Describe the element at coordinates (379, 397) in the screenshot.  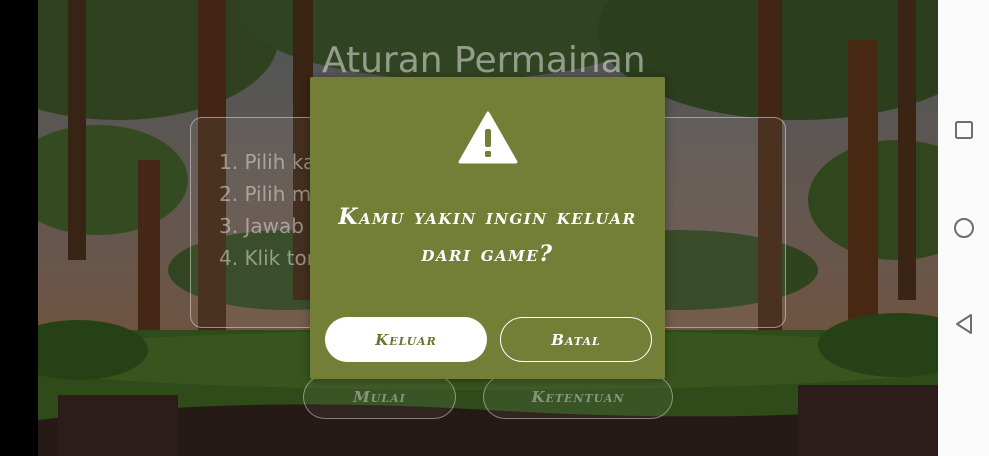
I see `start-button: Mulai` at that location.